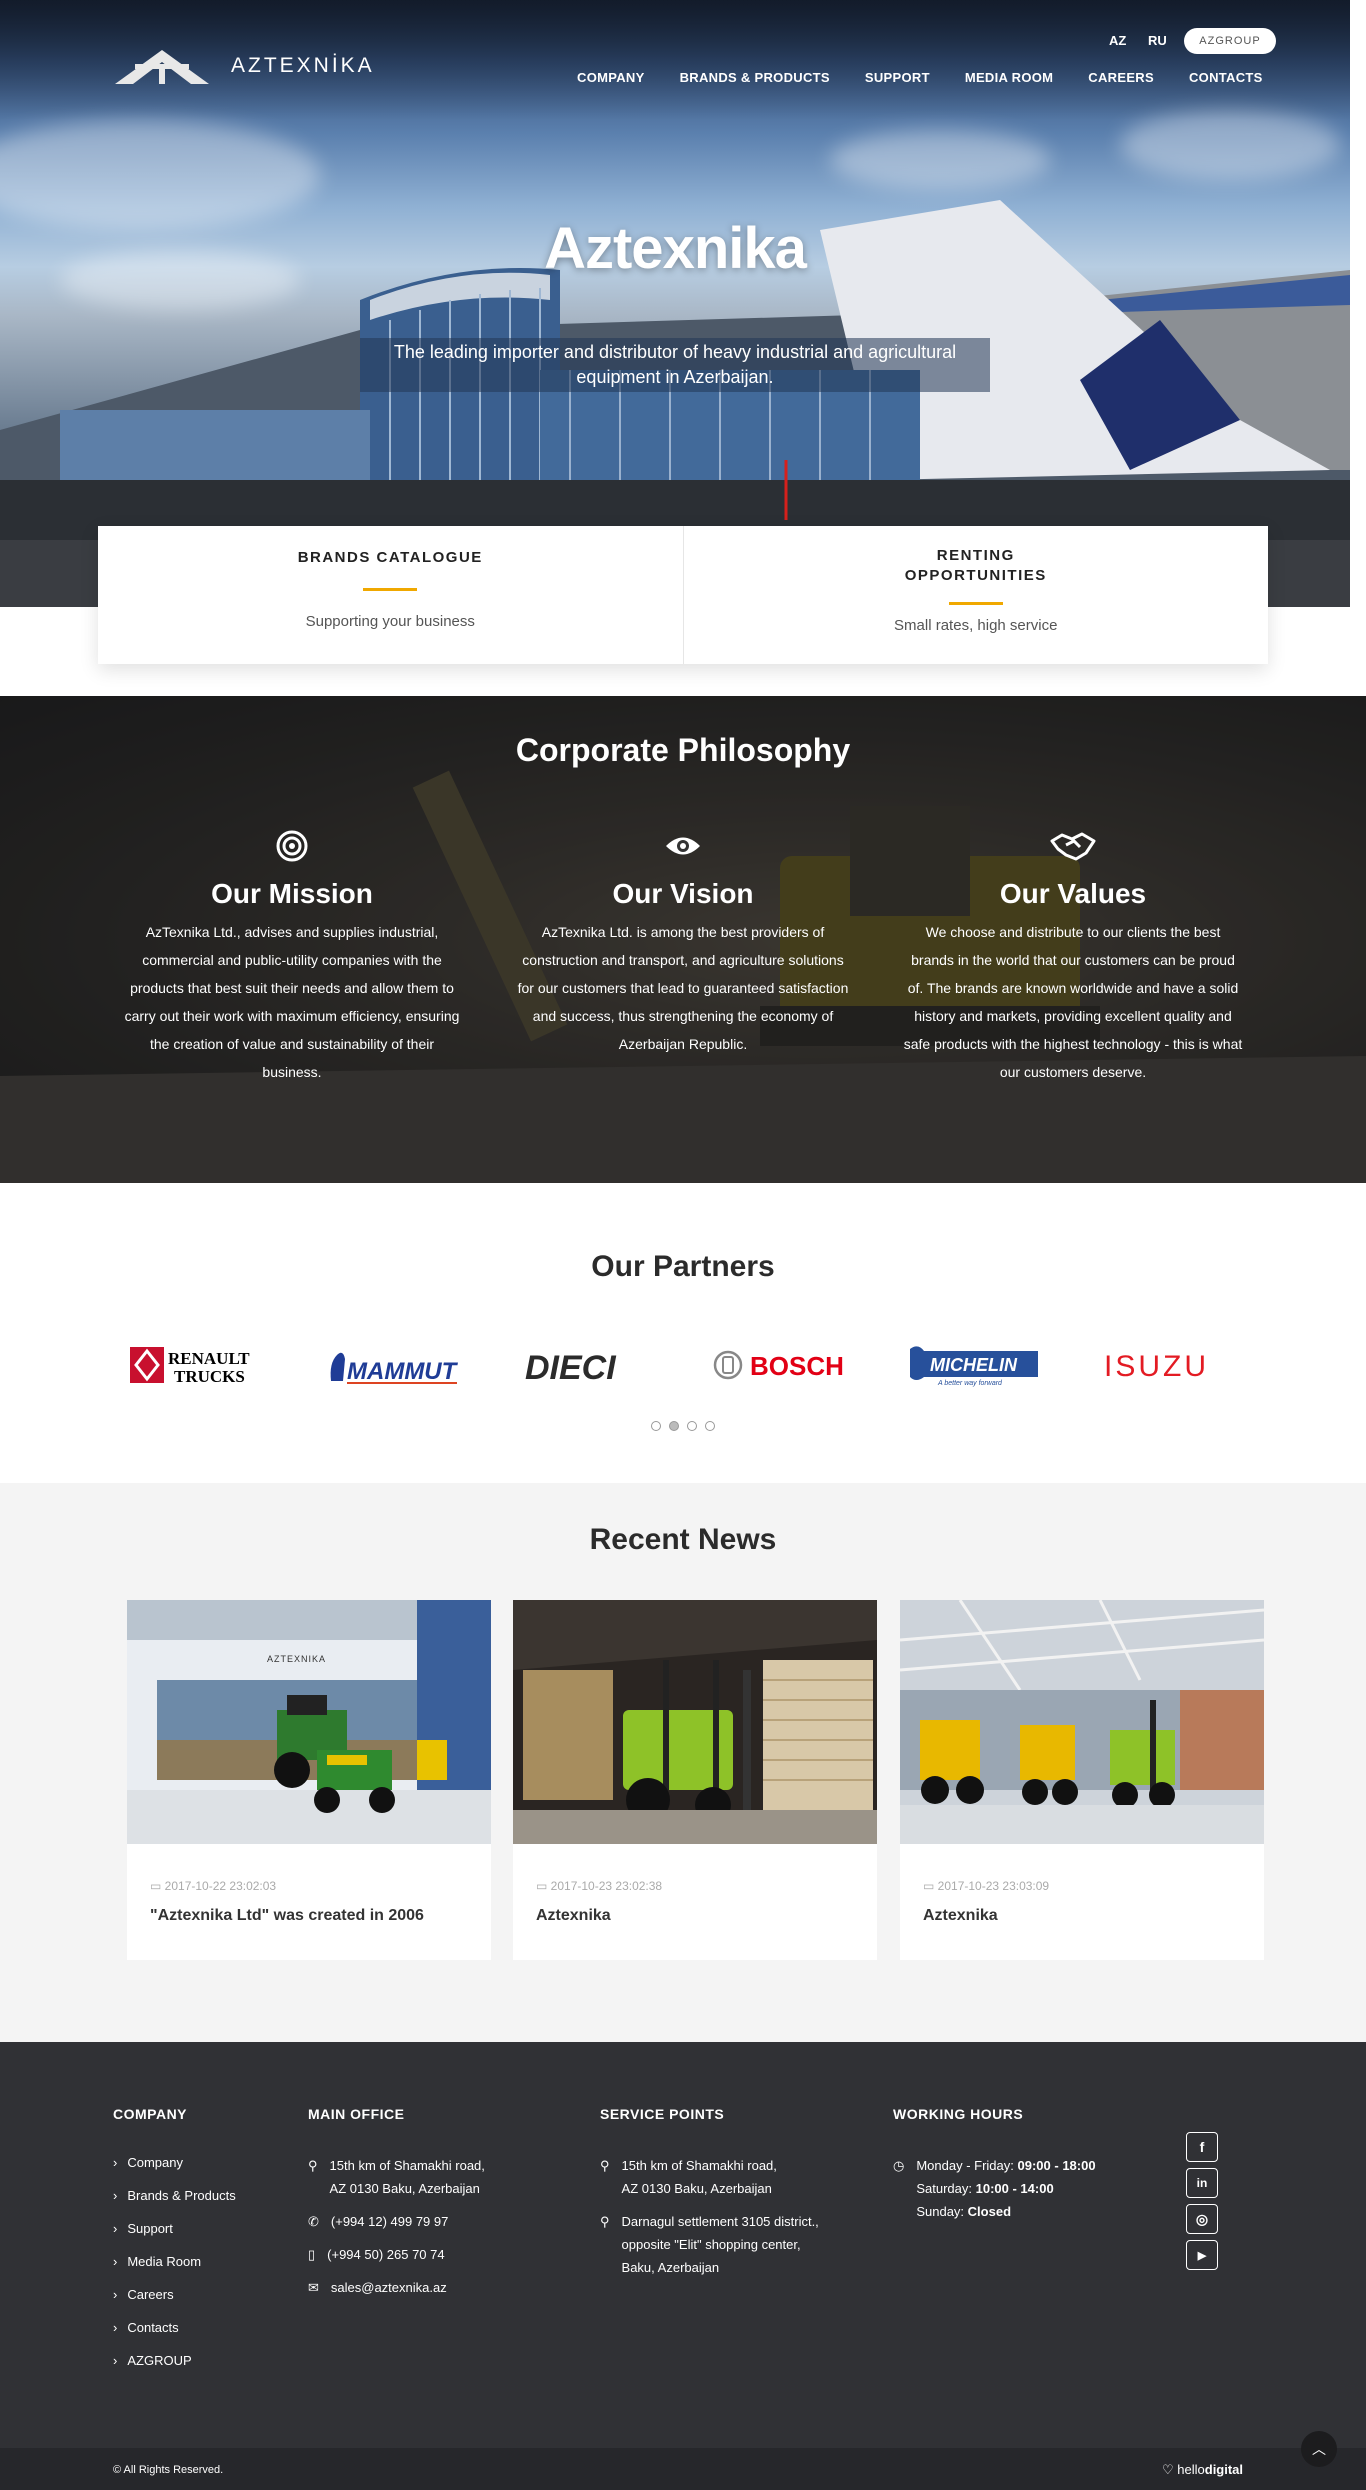  Describe the element at coordinates (1168, 2469) in the screenshot. I see `heart-icon: ♡` at that location.